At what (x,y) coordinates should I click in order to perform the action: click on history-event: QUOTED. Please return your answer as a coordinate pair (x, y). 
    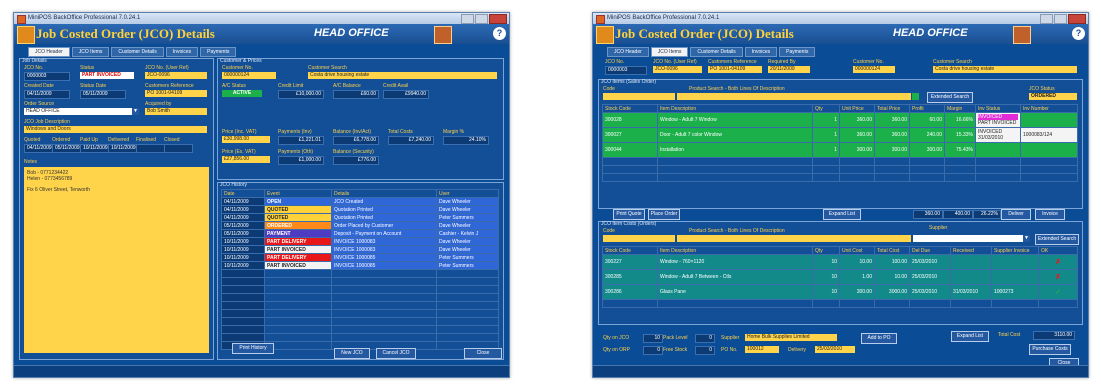
    Looking at the image, I should click on (298, 217).